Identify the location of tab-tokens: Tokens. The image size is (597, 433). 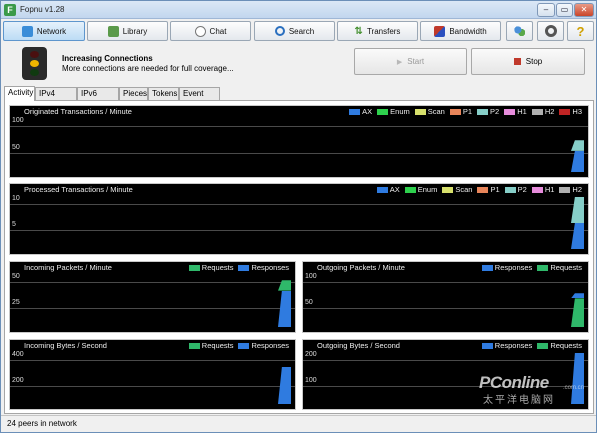
(163, 93).